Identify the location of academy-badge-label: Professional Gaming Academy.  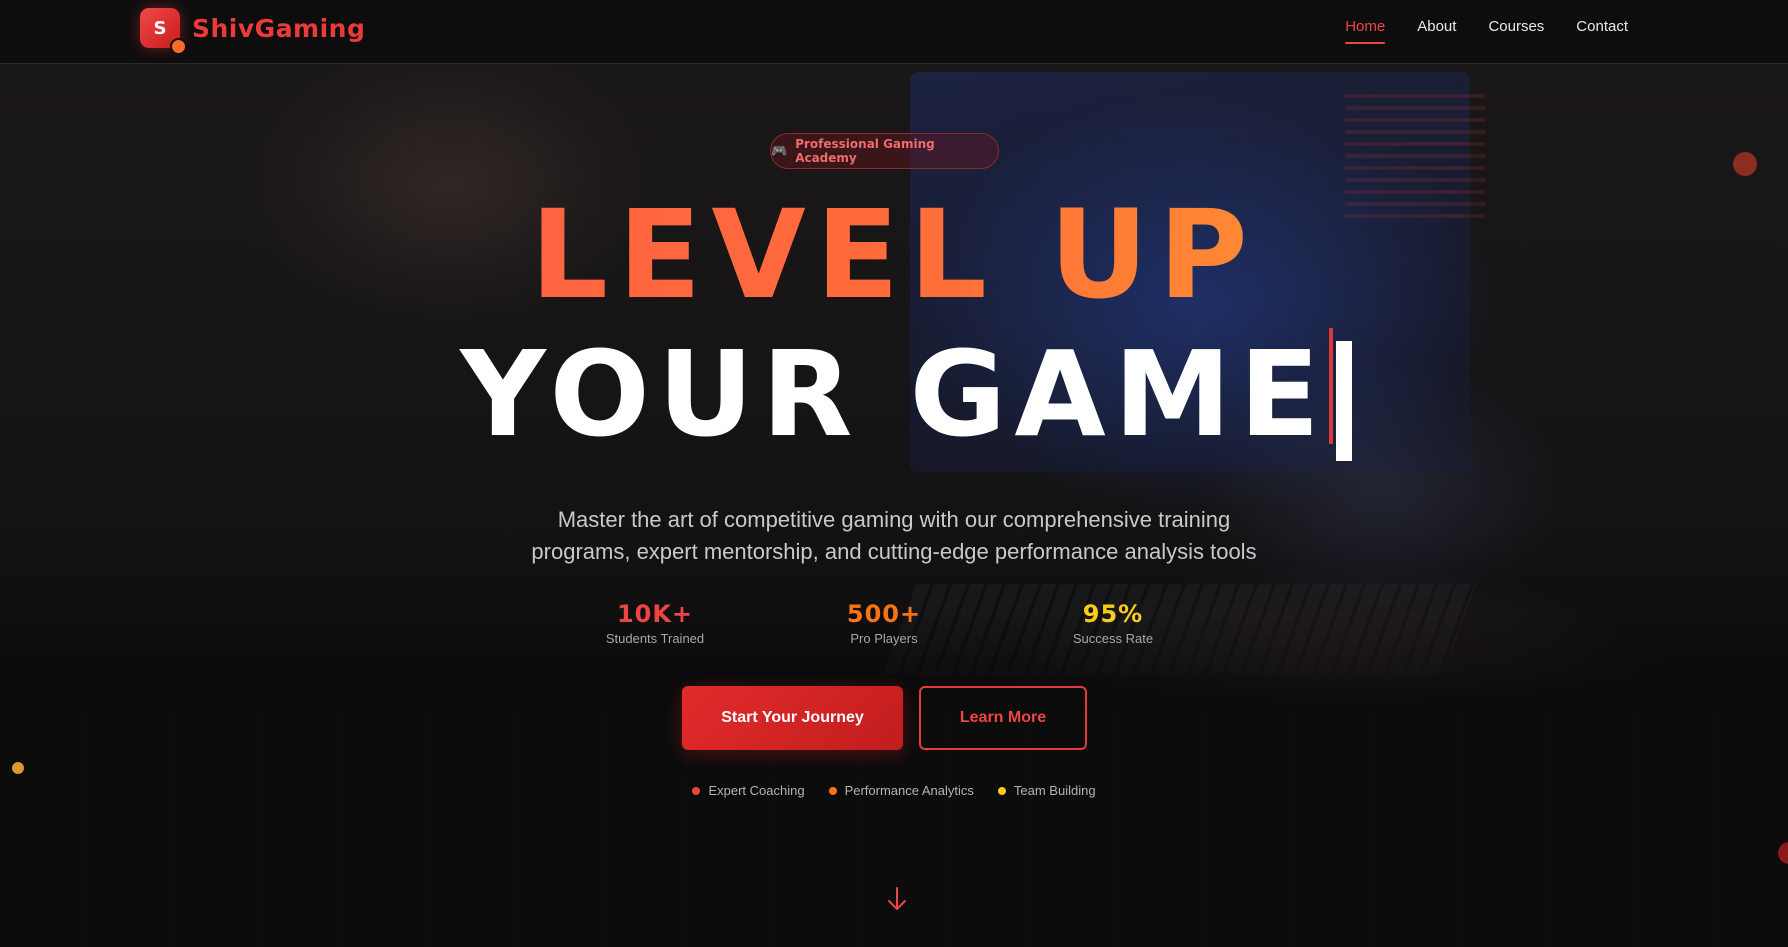
(865, 151).